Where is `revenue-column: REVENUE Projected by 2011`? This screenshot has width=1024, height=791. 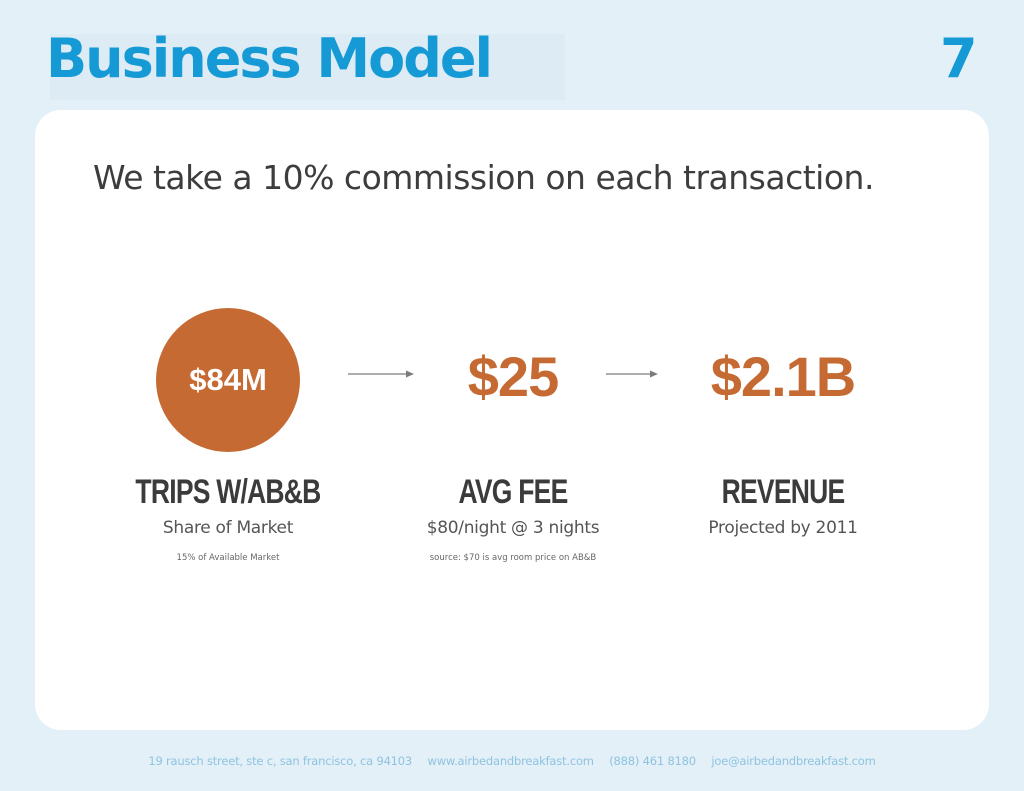
revenue-column: REVENUE Projected by 2011 is located at coordinates (783, 504).